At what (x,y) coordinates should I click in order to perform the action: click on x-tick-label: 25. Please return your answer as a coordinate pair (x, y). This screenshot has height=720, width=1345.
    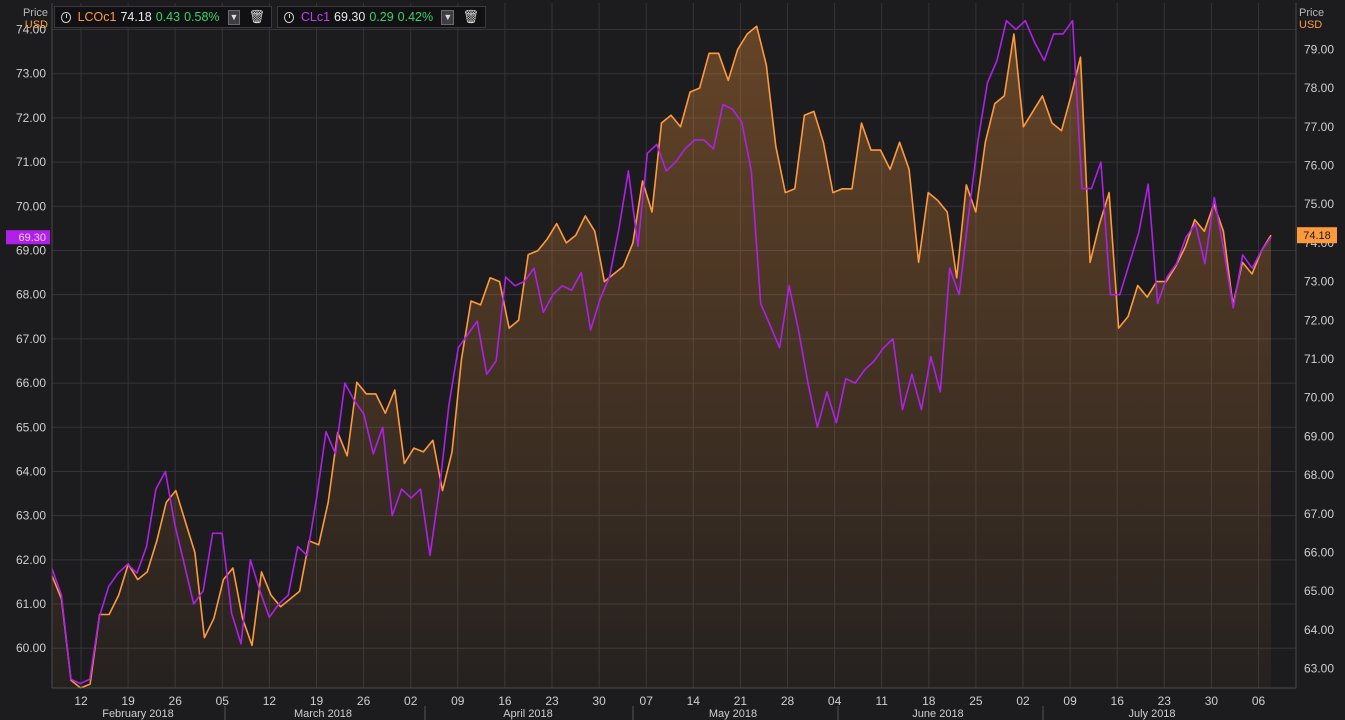
    Looking at the image, I should click on (976, 701).